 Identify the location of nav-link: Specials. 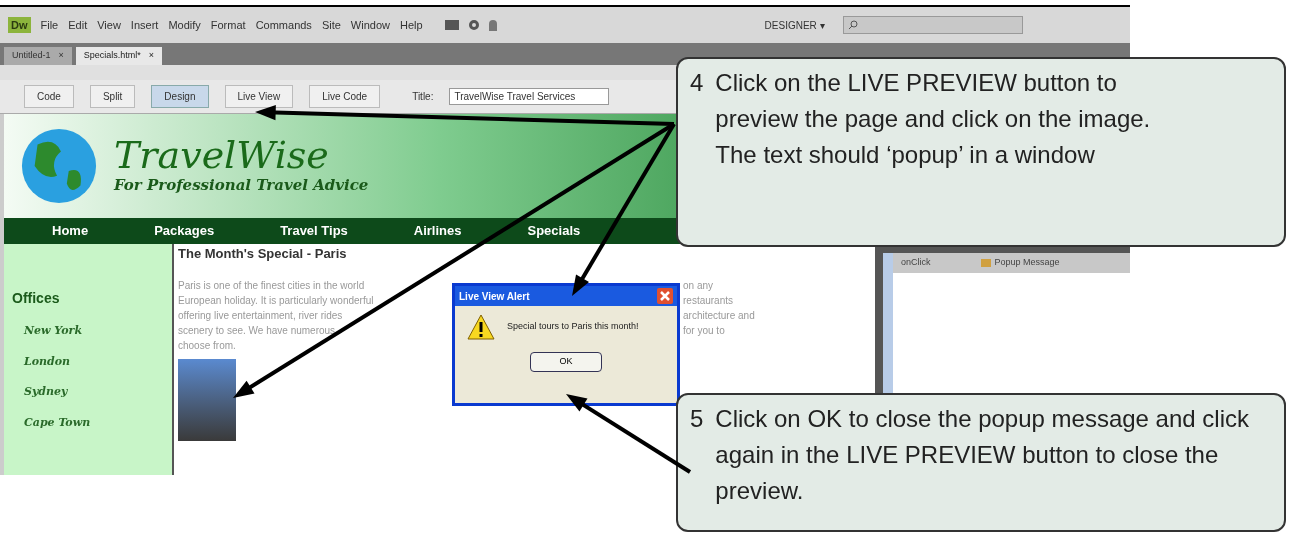
(554, 231).